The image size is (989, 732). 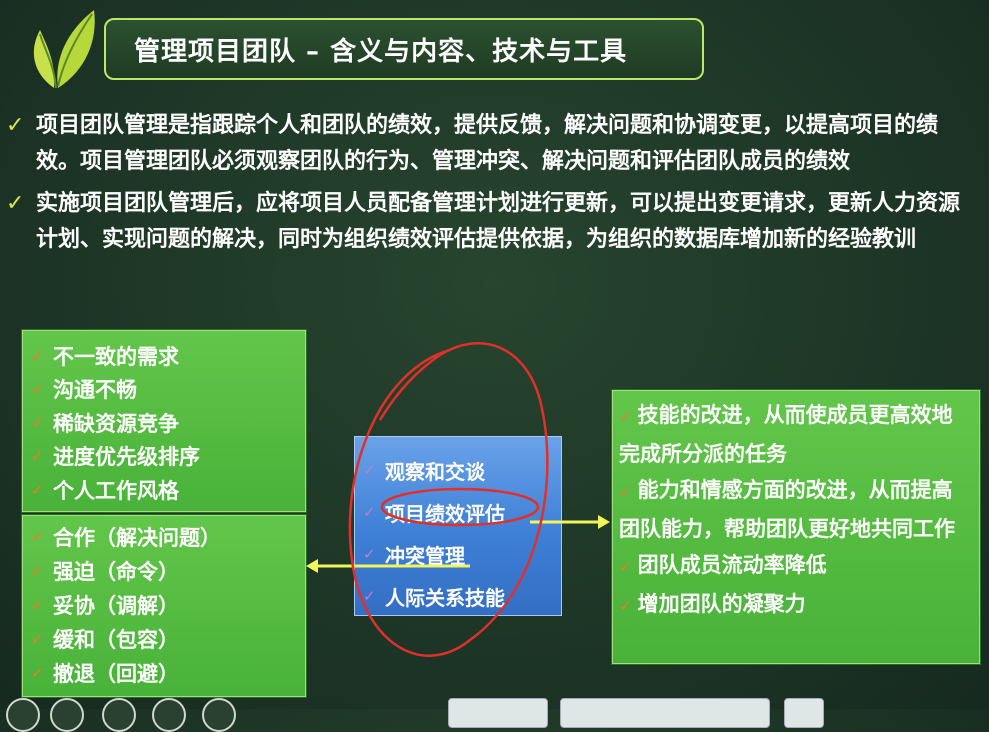 I want to click on conflict-sources-box: ✓ 不一致的需求 ✓ 沟通不畅 ✓ 稀缺资源竞争 ✓ 进度优先级排序 ✓ 个人工作风格, so click(x=164, y=421).